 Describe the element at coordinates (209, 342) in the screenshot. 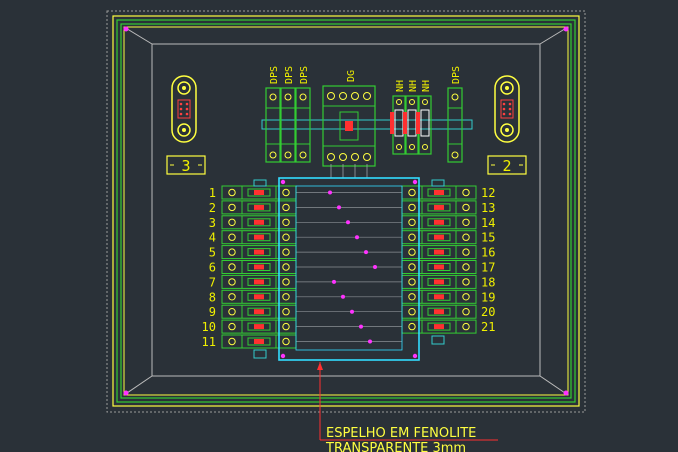

I see `terminal-number: 11` at that location.